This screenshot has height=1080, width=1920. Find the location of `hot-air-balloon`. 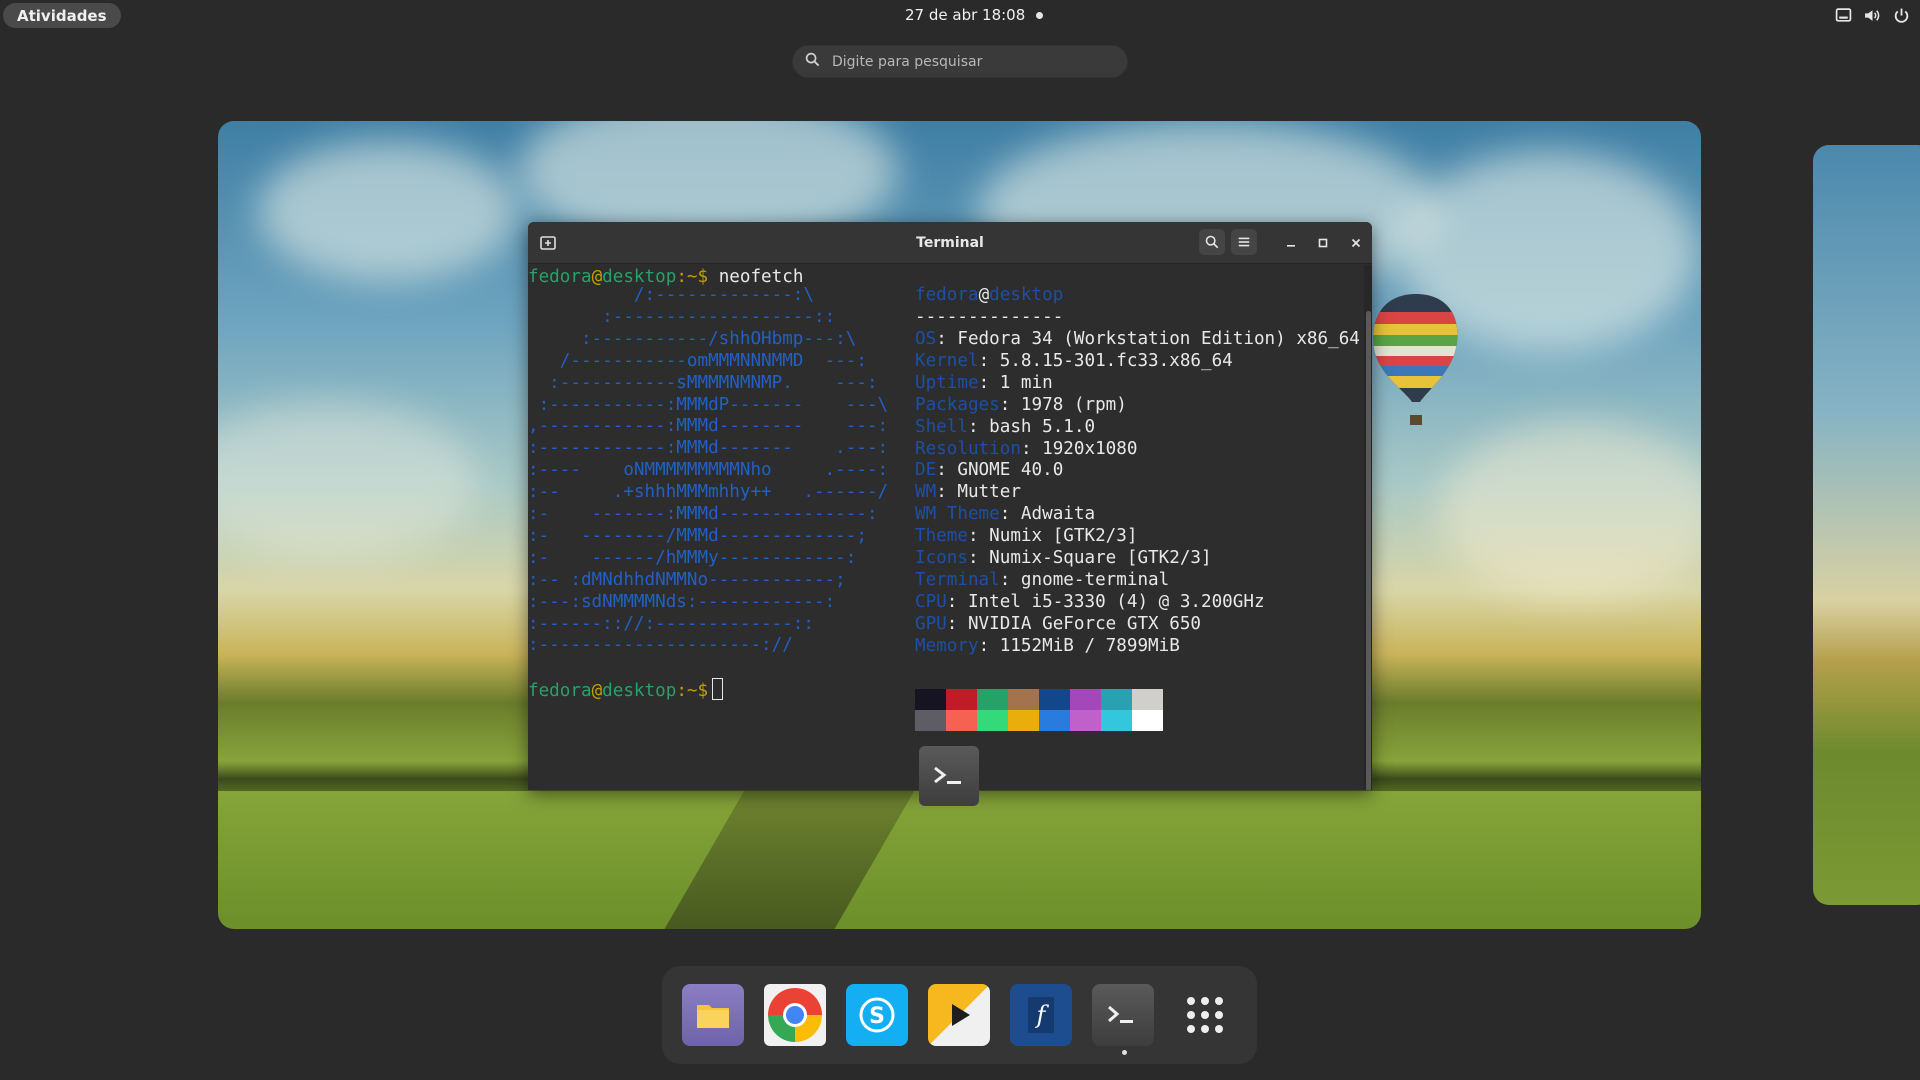

hot-air-balloon is located at coordinates (1416, 365).